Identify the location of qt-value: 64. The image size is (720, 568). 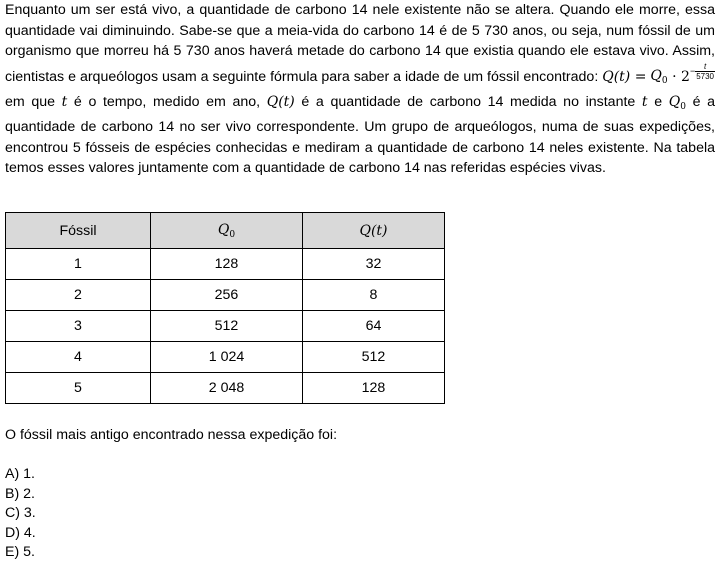
(373, 326).